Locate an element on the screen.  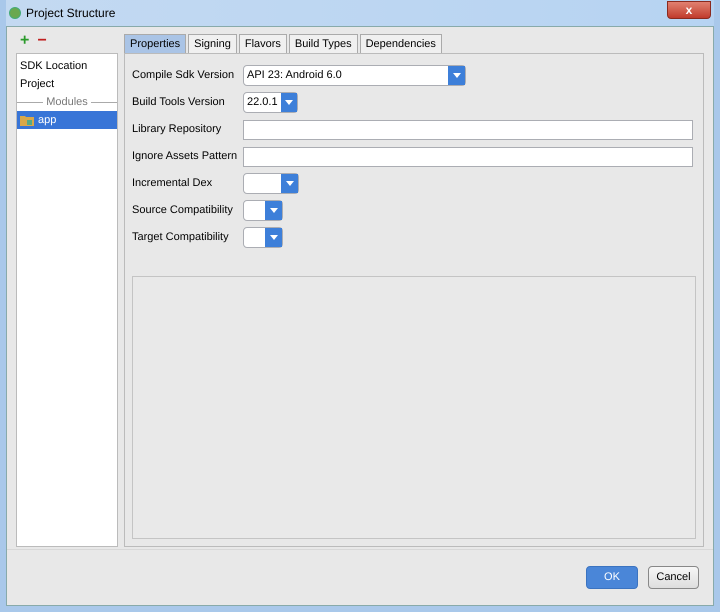
field-label: Target Compatibility is located at coordinates (181, 238).